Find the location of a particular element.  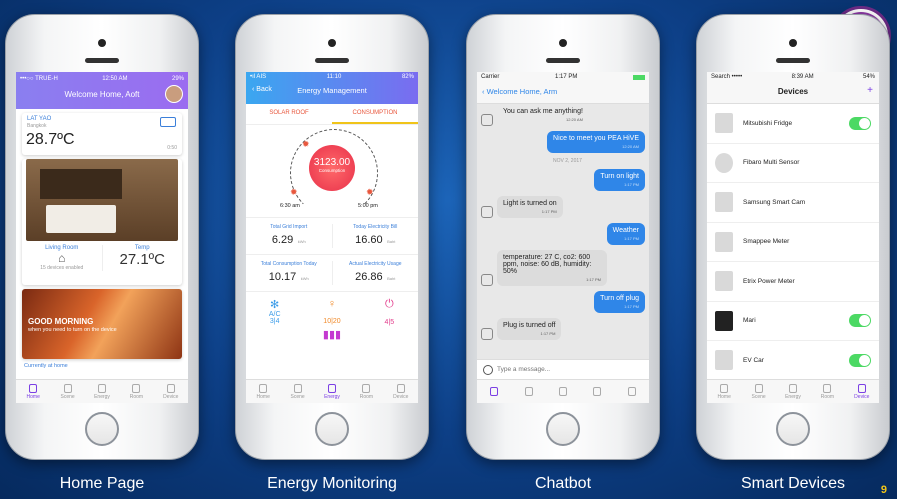

tab-energy is located at coordinates (563, 391).